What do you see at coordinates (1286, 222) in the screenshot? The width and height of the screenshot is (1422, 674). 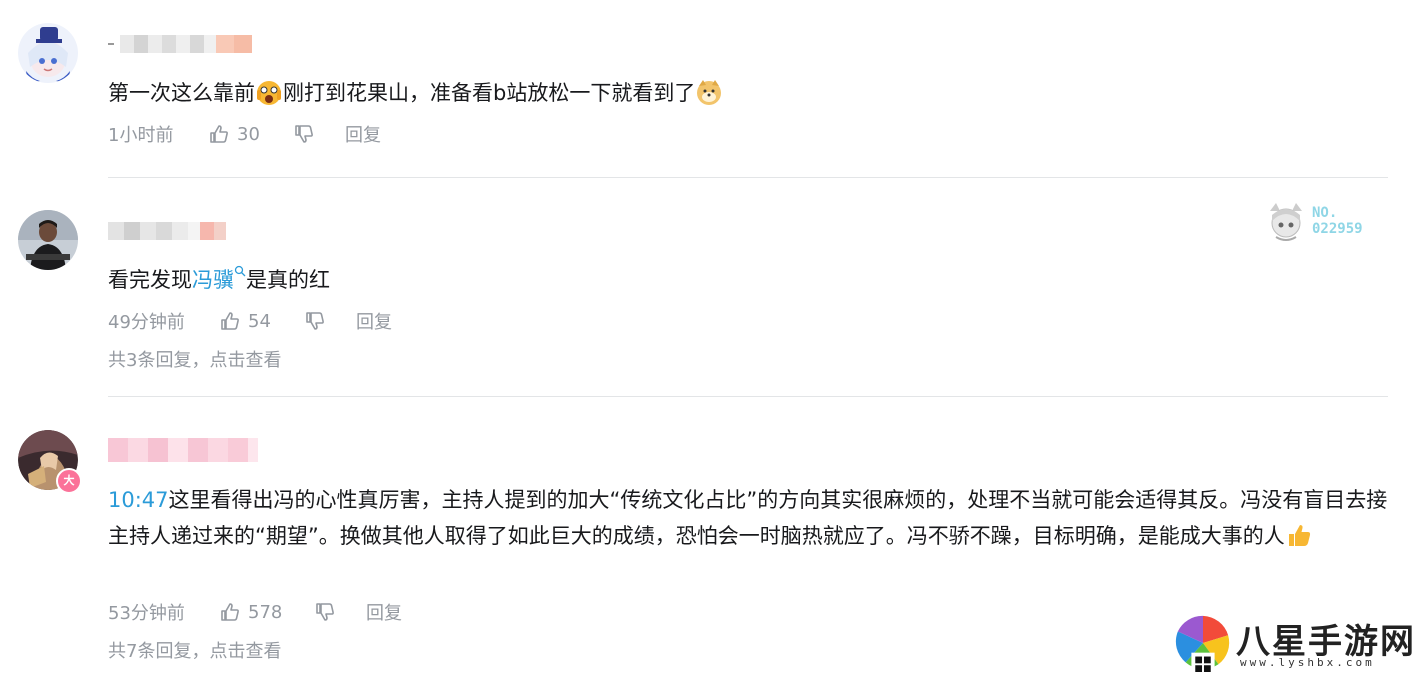 I see `fan-badge-character-icon` at bounding box center [1286, 222].